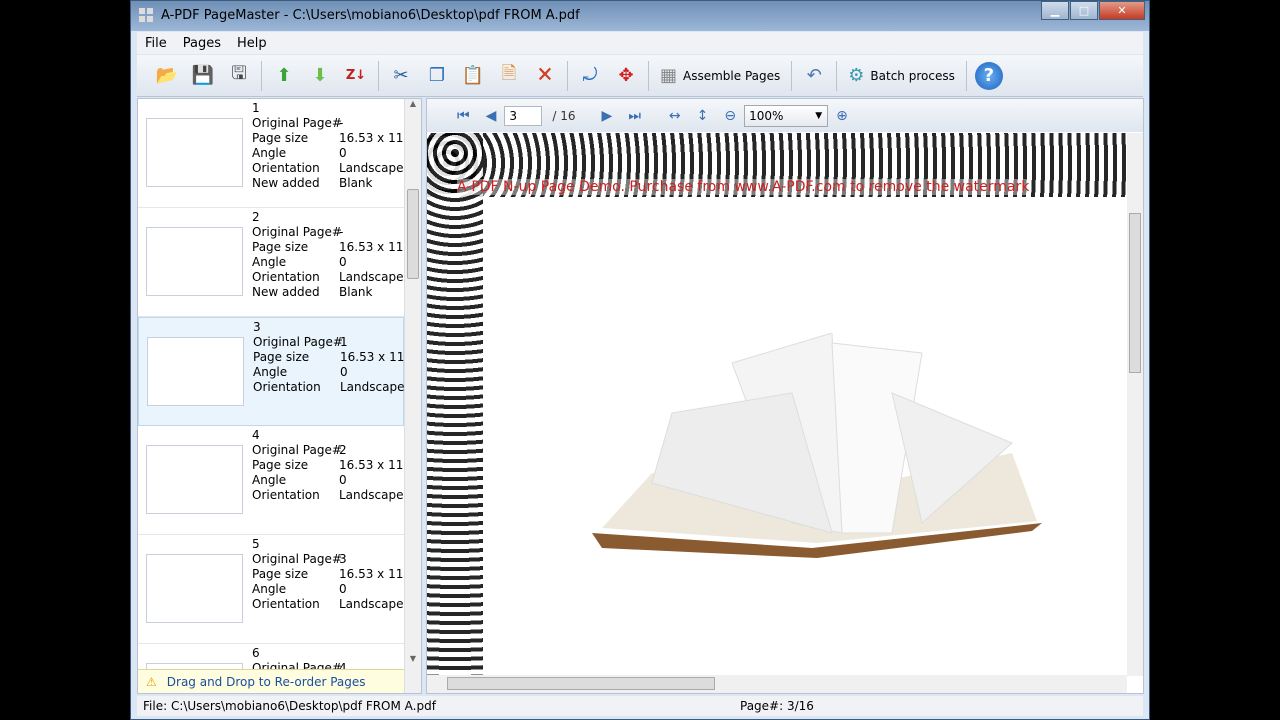 The width and height of the screenshot is (1280, 720). I want to click on page-number-input: 3, so click(523, 115).